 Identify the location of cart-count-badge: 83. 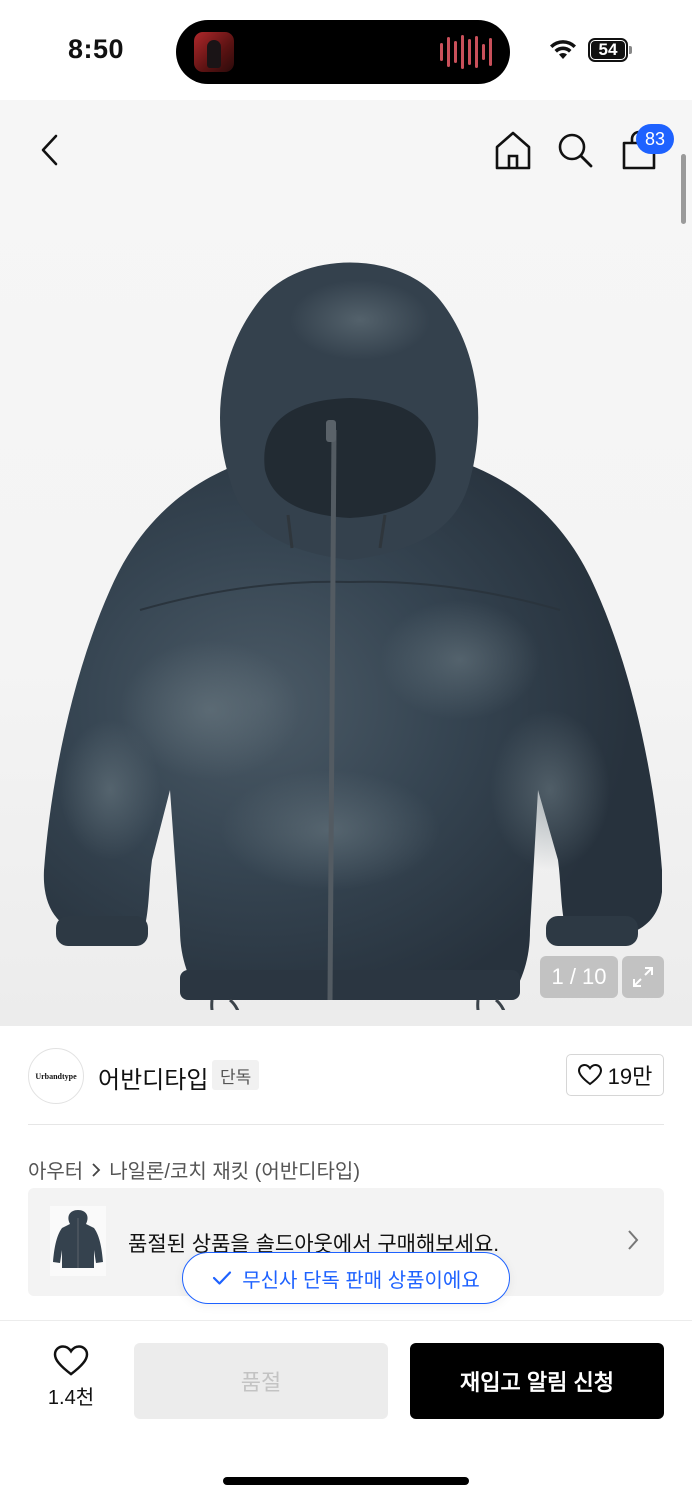
(655, 139).